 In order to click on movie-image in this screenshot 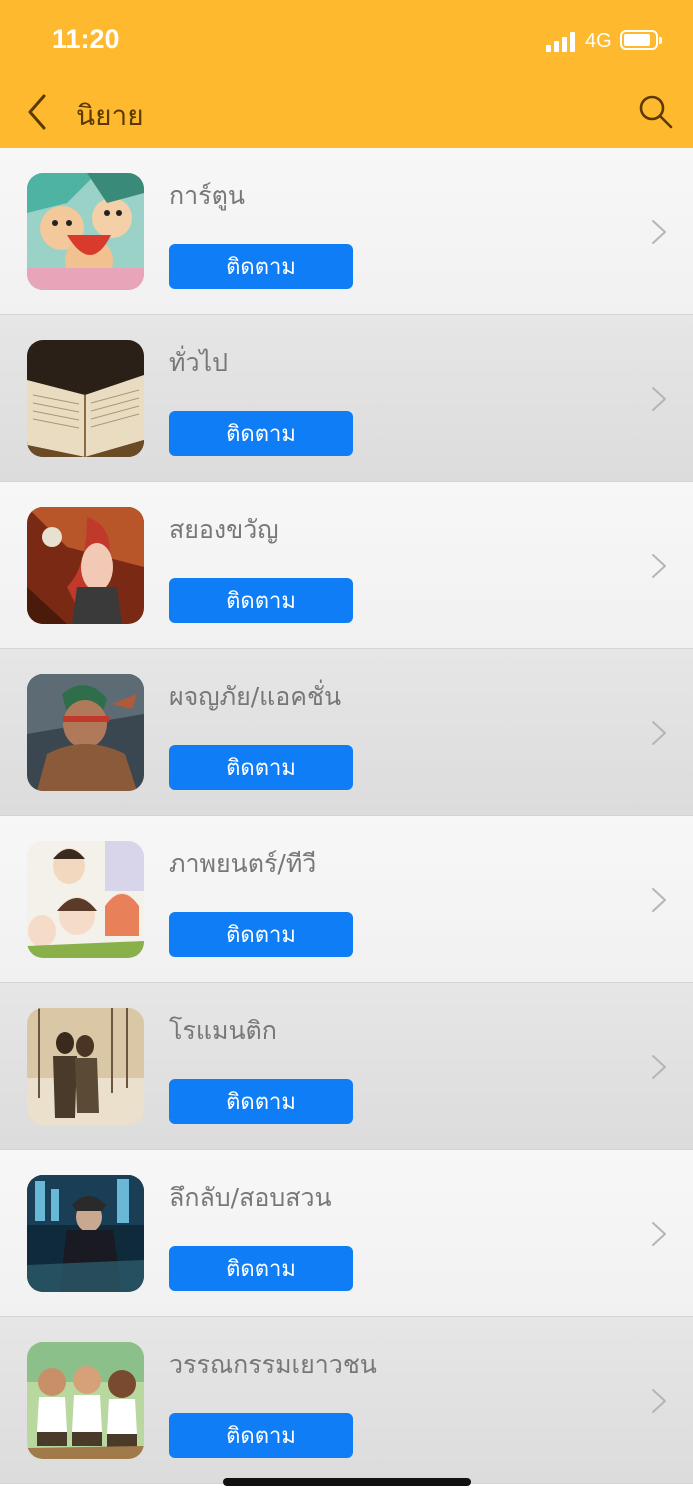, I will do `click(85, 899)`.